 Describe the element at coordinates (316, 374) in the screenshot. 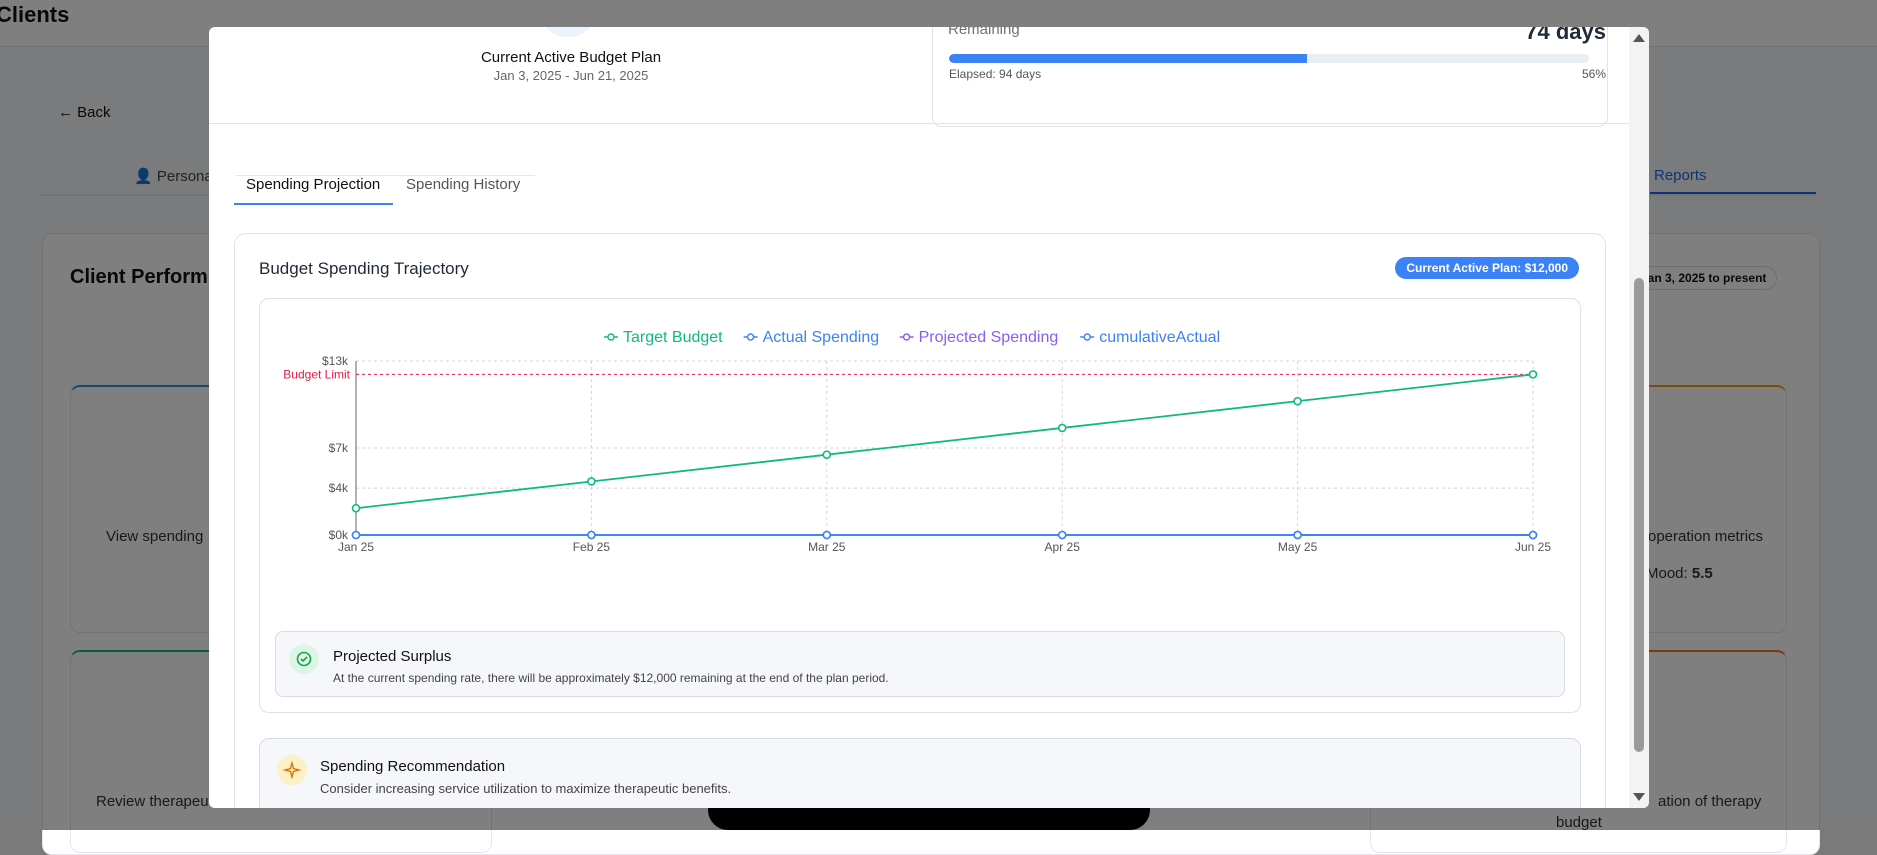

I see `budget-limit-label: Budget Limit` at that location.